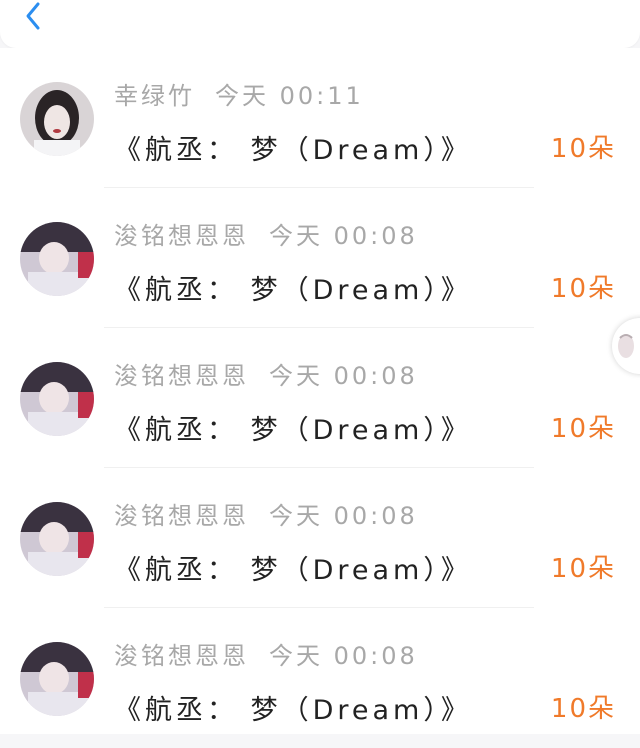  I want to click on record-time: 今天 00:11, so click(289, 96).